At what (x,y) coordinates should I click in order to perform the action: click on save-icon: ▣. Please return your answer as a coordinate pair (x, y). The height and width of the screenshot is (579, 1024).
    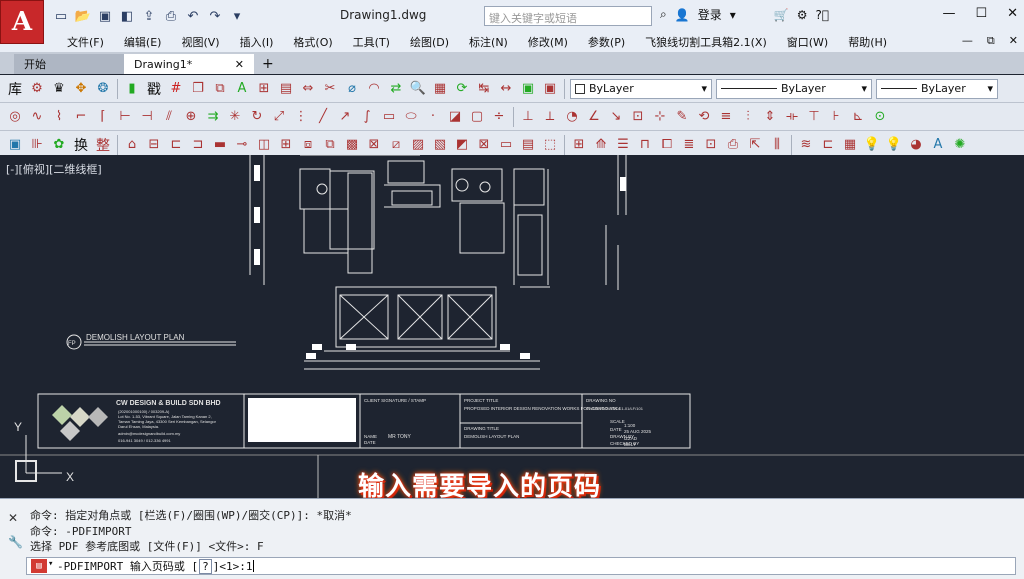
    Looking at the image, I should click on (105, 16).